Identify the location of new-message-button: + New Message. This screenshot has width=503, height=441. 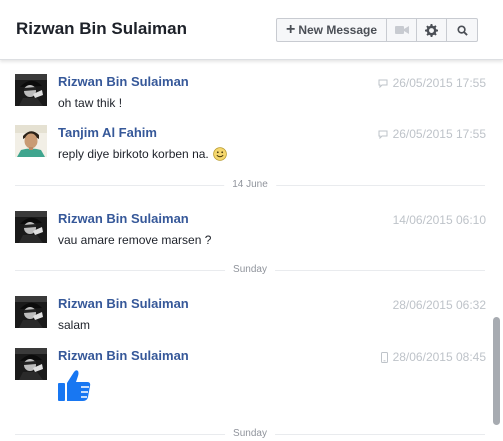
(332, 30).